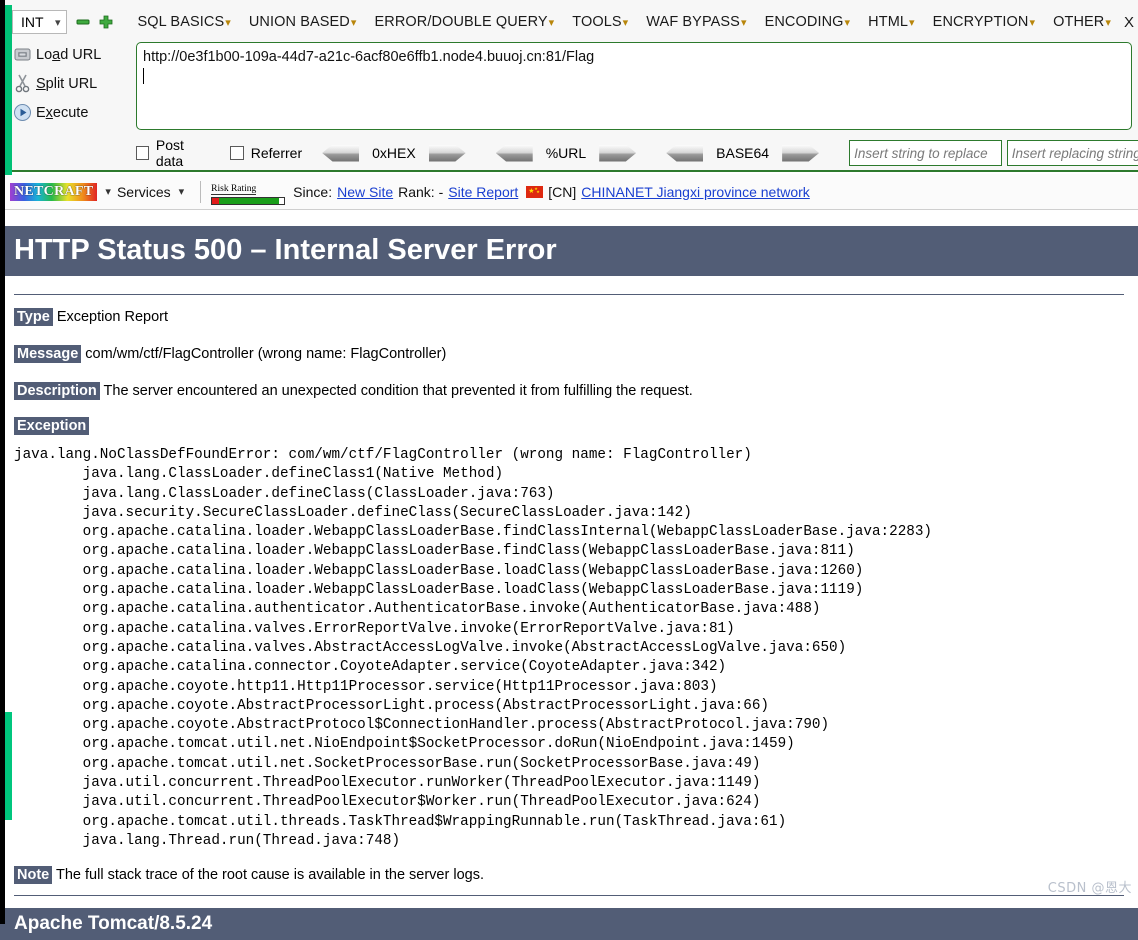  I want to click on page-title: HTTP Status 500 – Internal Server Error, so click(569, 251).